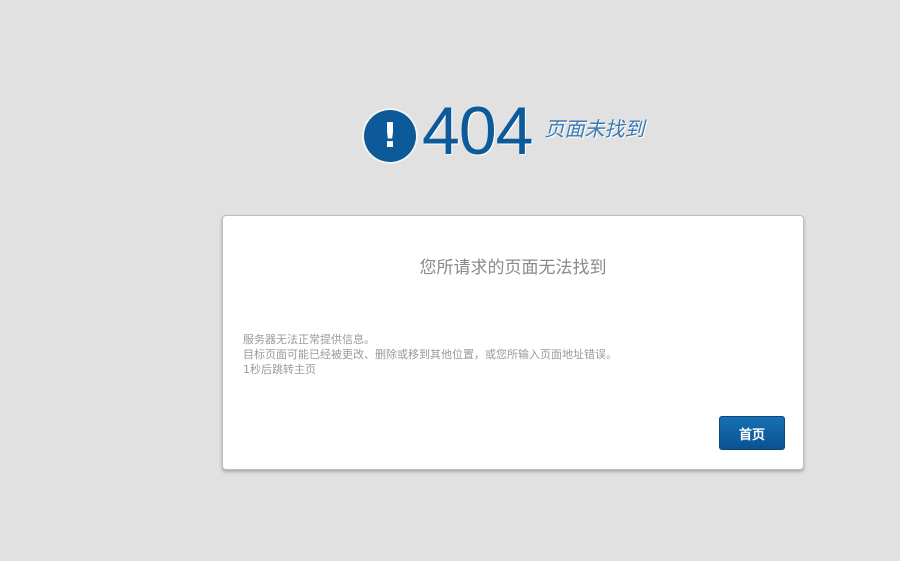 Image resolution: width=900 pixels, height=561 pixels. Describe the element at coordinates (390, 136) in the screenshot. I see `exclamation-icon: !` at that location.